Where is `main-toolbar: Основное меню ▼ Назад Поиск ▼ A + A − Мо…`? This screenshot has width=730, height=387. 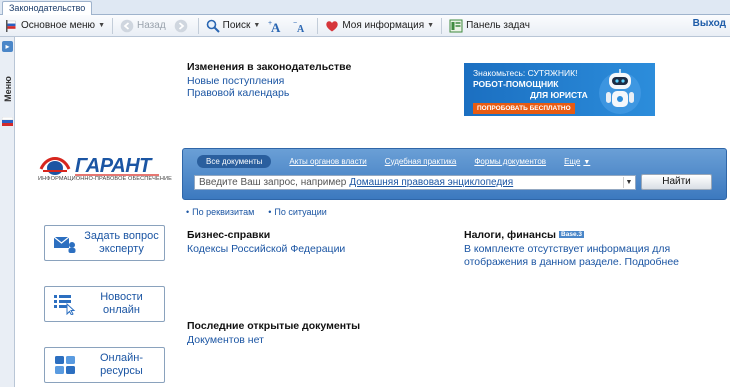 main-toolbar: Основное меню ▼ Назад Поиск ▼ A + A − Мо… is located at coordinates (365, 26).